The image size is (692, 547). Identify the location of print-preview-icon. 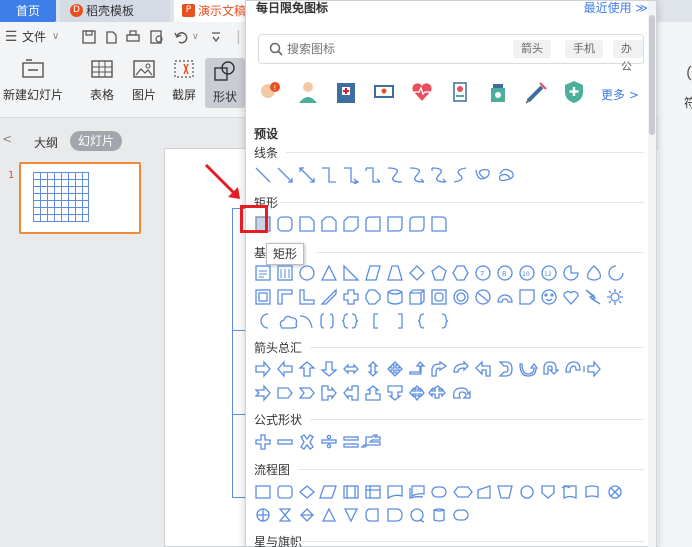
(157, 37).